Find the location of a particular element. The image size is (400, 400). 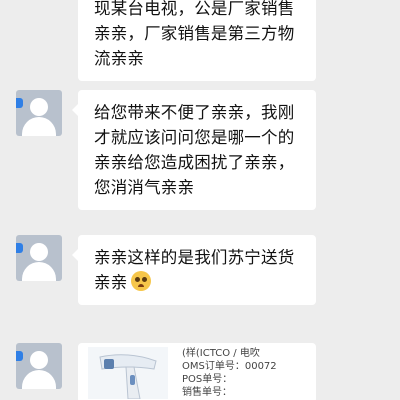

message-text-1: 现某台电视，公是厂家销售亲亲，厂家销售是第三方物流亲亲 is located at coordinates (194, 34).